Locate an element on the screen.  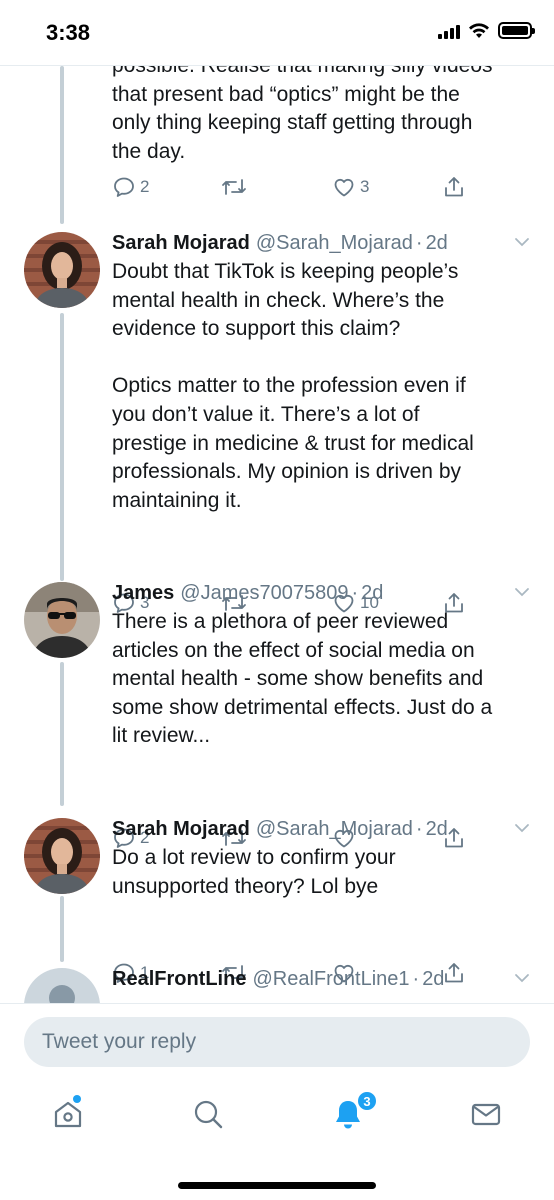
display-name: RealFrontLine is located at coordinates (179, 979).